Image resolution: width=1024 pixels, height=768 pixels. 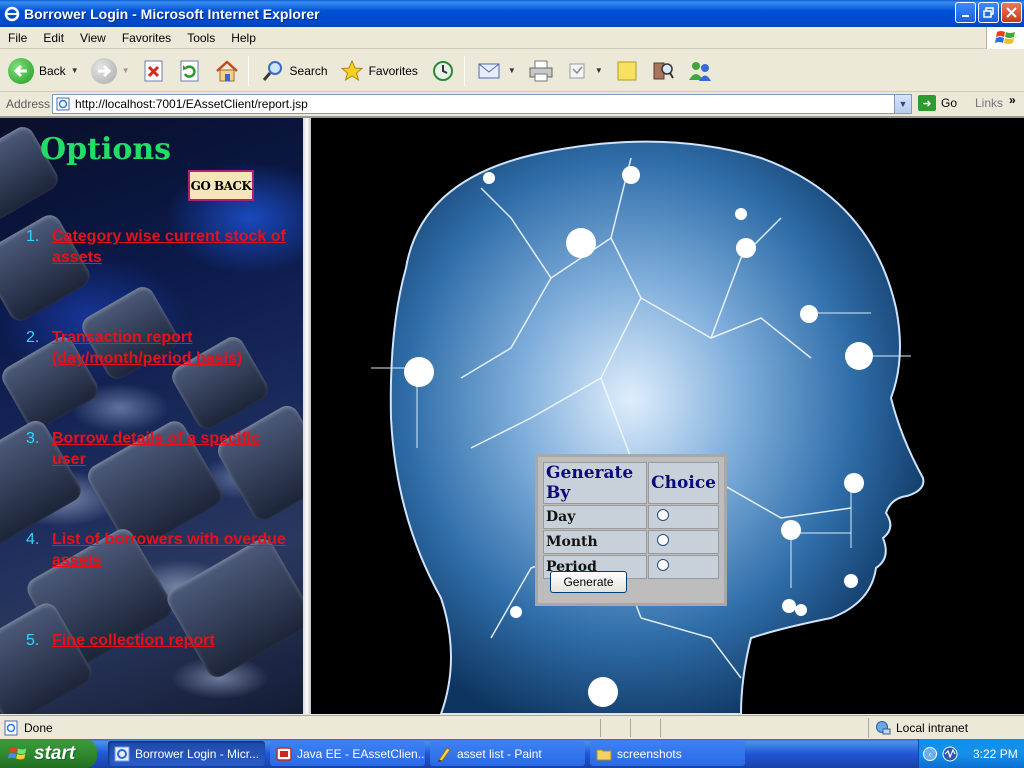 What do you see at coordinates (663, 515) in the screenshot?
I see `day-radio` at bounding box center [663, 515].